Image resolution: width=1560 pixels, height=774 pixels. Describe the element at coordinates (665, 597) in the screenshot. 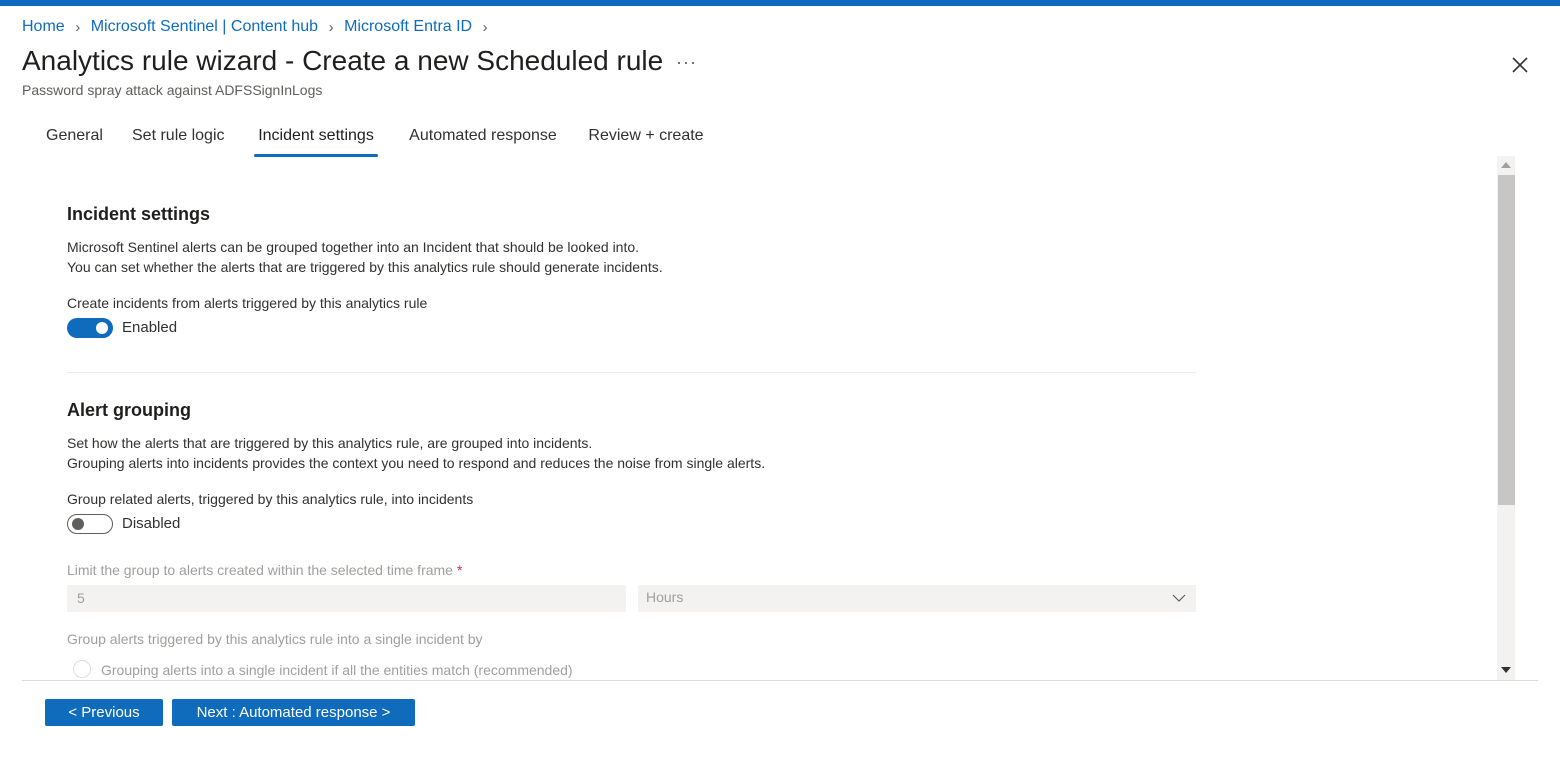

I see `time-unit-value: Hours` at that location.